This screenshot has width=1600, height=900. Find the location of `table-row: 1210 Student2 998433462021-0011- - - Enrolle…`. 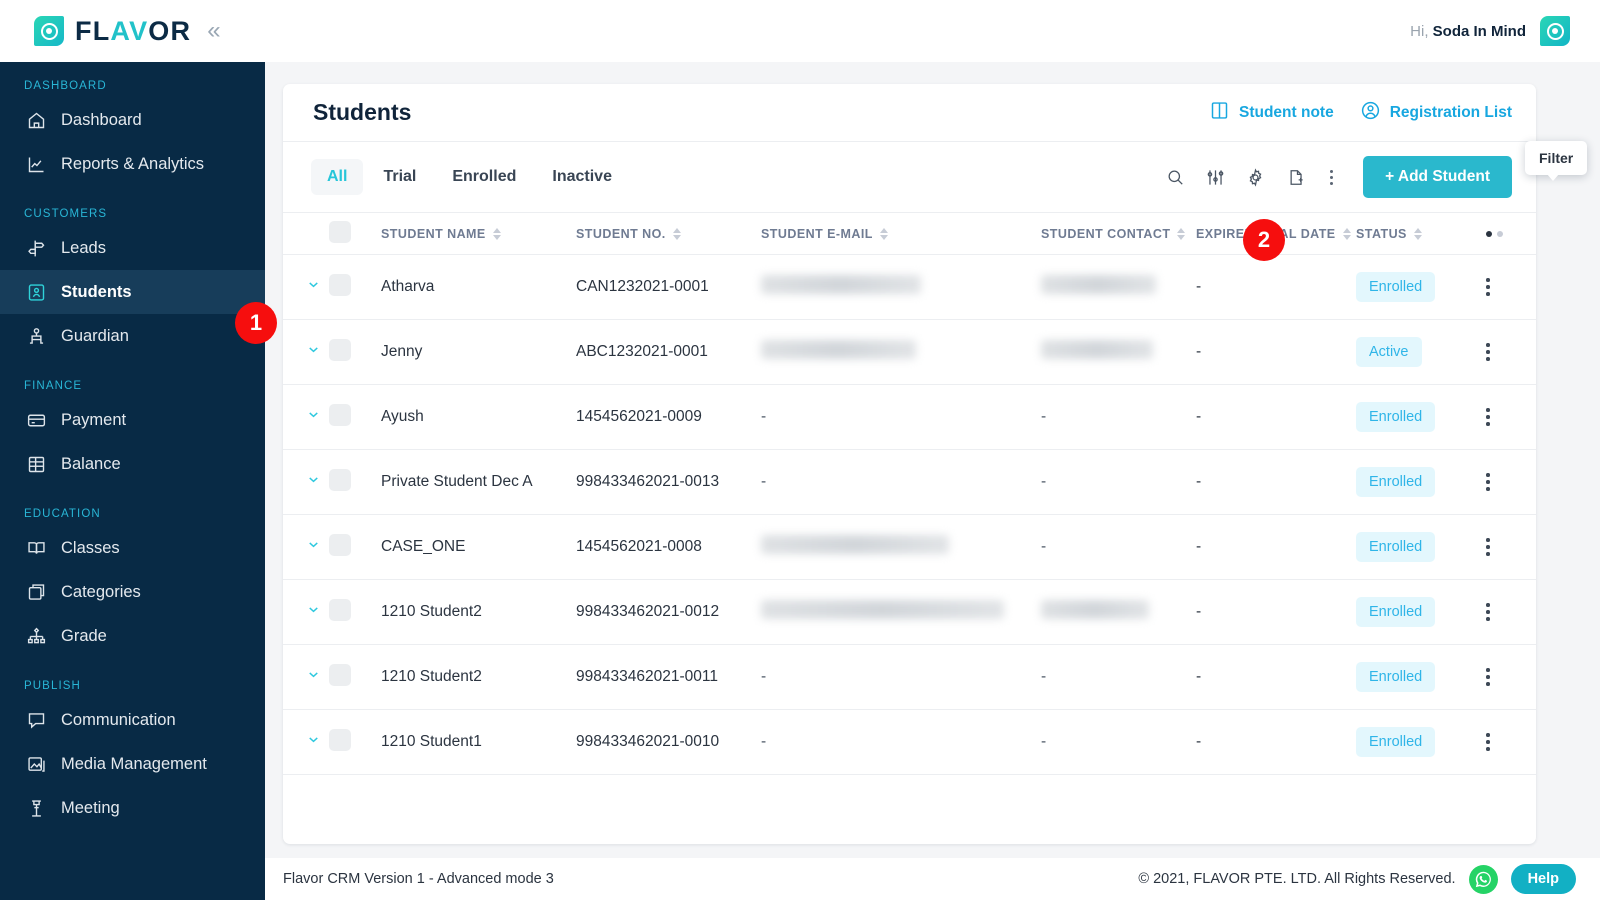

table-row: 1210 Student2 998433462021-0011- - - Enrolle… is located at coordinates (909, 677).